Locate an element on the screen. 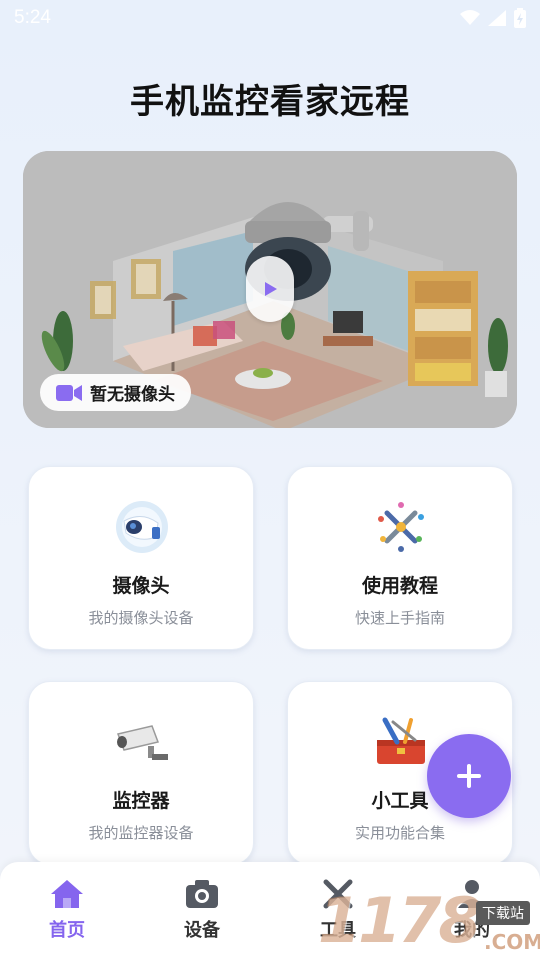 This screenshot has width=540, height=960. card-subtitle: 快速上手指南 is located at coordinates (399, 618).